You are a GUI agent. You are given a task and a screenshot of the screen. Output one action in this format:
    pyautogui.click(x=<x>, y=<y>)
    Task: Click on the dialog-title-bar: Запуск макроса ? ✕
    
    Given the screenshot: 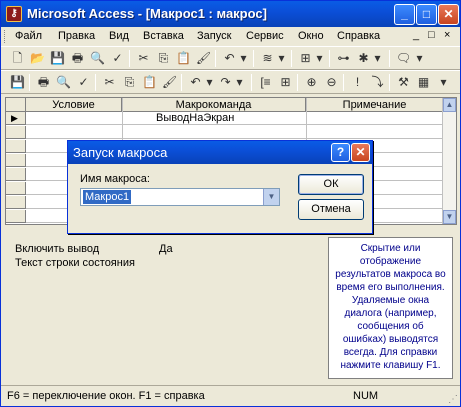 What is the action you would take?
    pyautogui.click(x=220, y=152)
    